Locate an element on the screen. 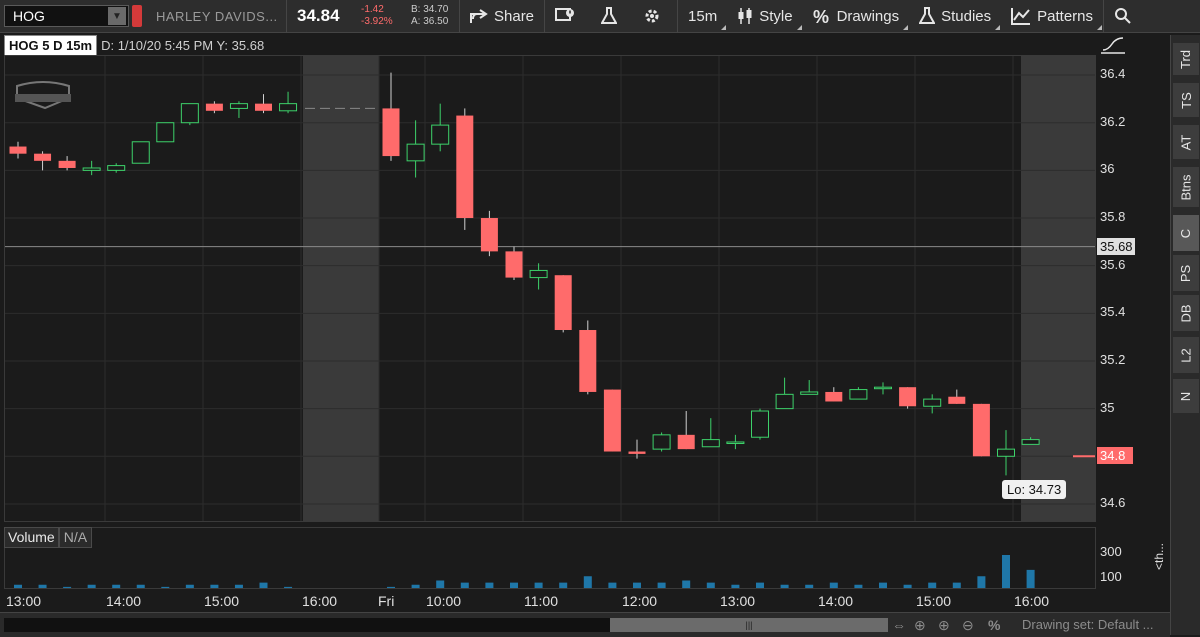  right-tab-ps: PS is located at coordinates (1186, 273).